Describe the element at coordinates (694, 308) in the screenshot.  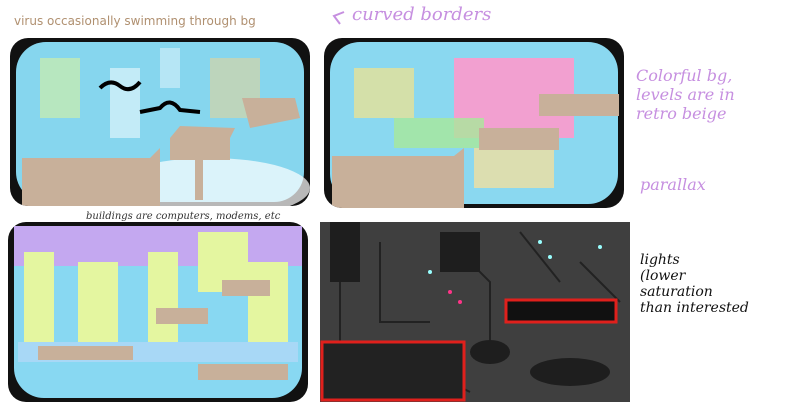
I see `lights-line-4: than interested` at that location.